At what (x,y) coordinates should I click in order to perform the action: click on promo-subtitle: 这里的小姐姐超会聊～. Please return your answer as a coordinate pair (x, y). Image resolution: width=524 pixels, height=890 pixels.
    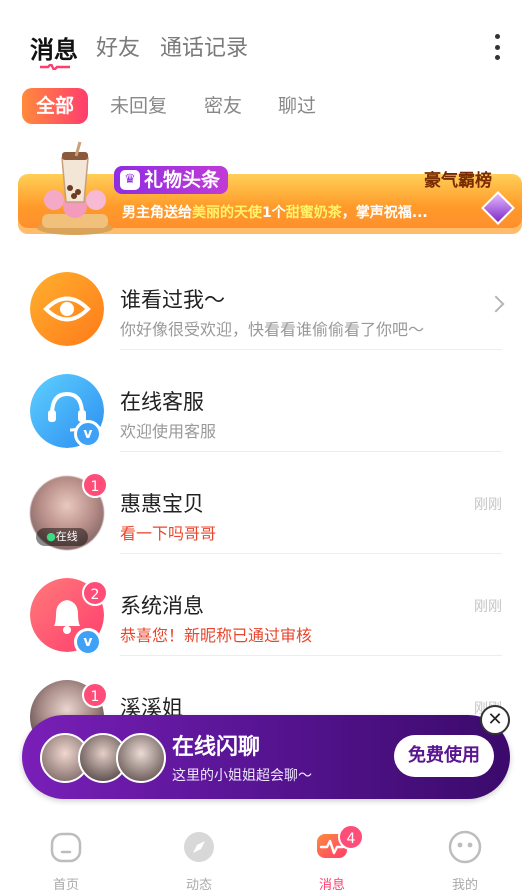
    Looking at the image, I should click on (242, 776).